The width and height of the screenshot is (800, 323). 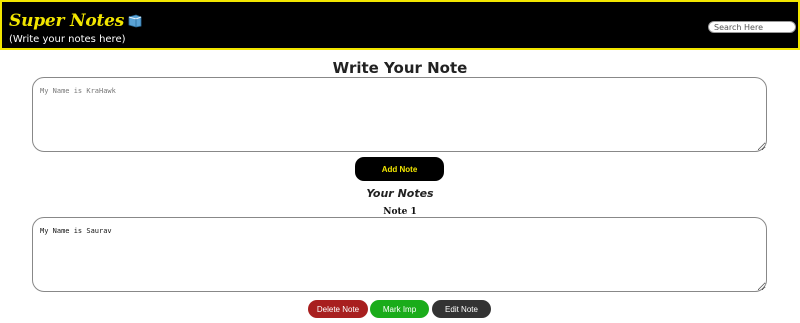 What do you see at coordinates (400, 212) in the screenshot?
I see `note-title: Note 1` at bounding box center [400, 212].